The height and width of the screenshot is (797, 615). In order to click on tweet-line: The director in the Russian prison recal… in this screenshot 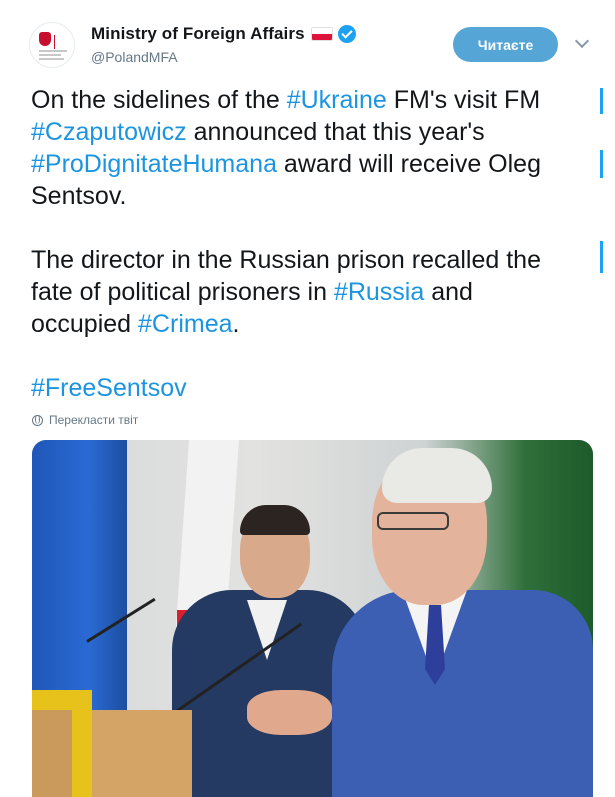, I will do `click(316, 260)`.